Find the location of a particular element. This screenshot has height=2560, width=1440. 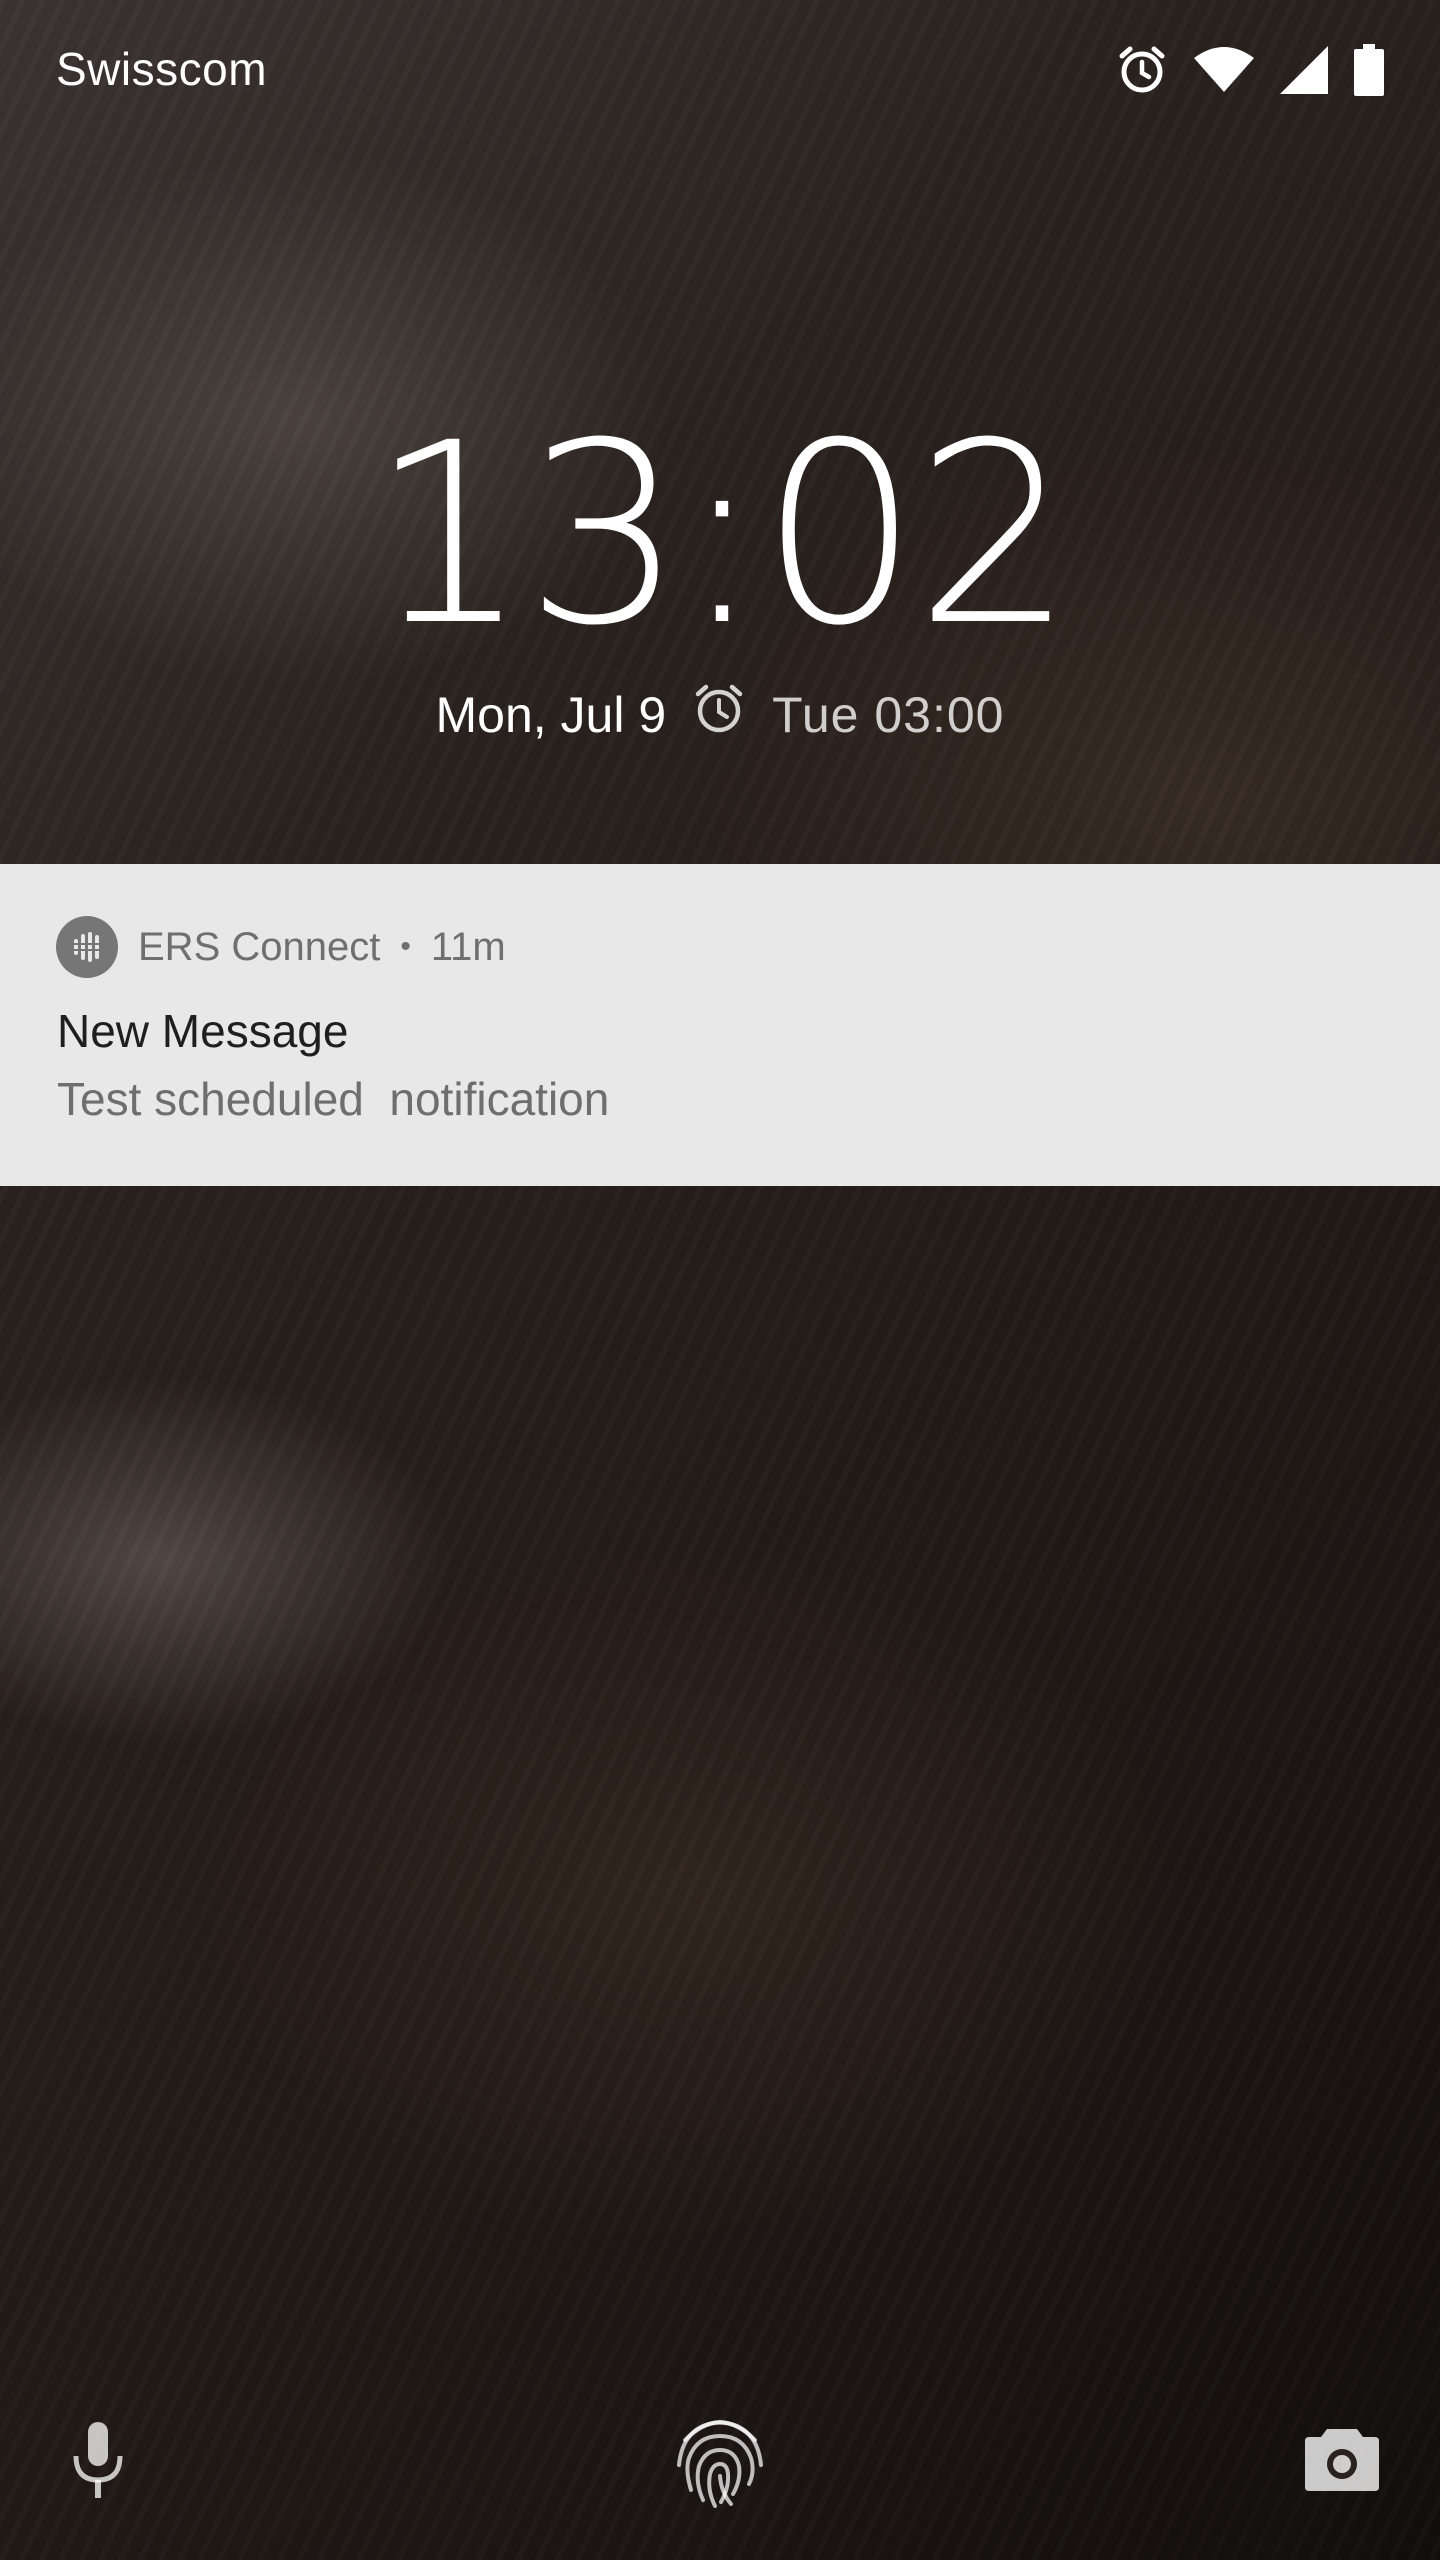

signal-icon is located at coordinates (1304, 70).